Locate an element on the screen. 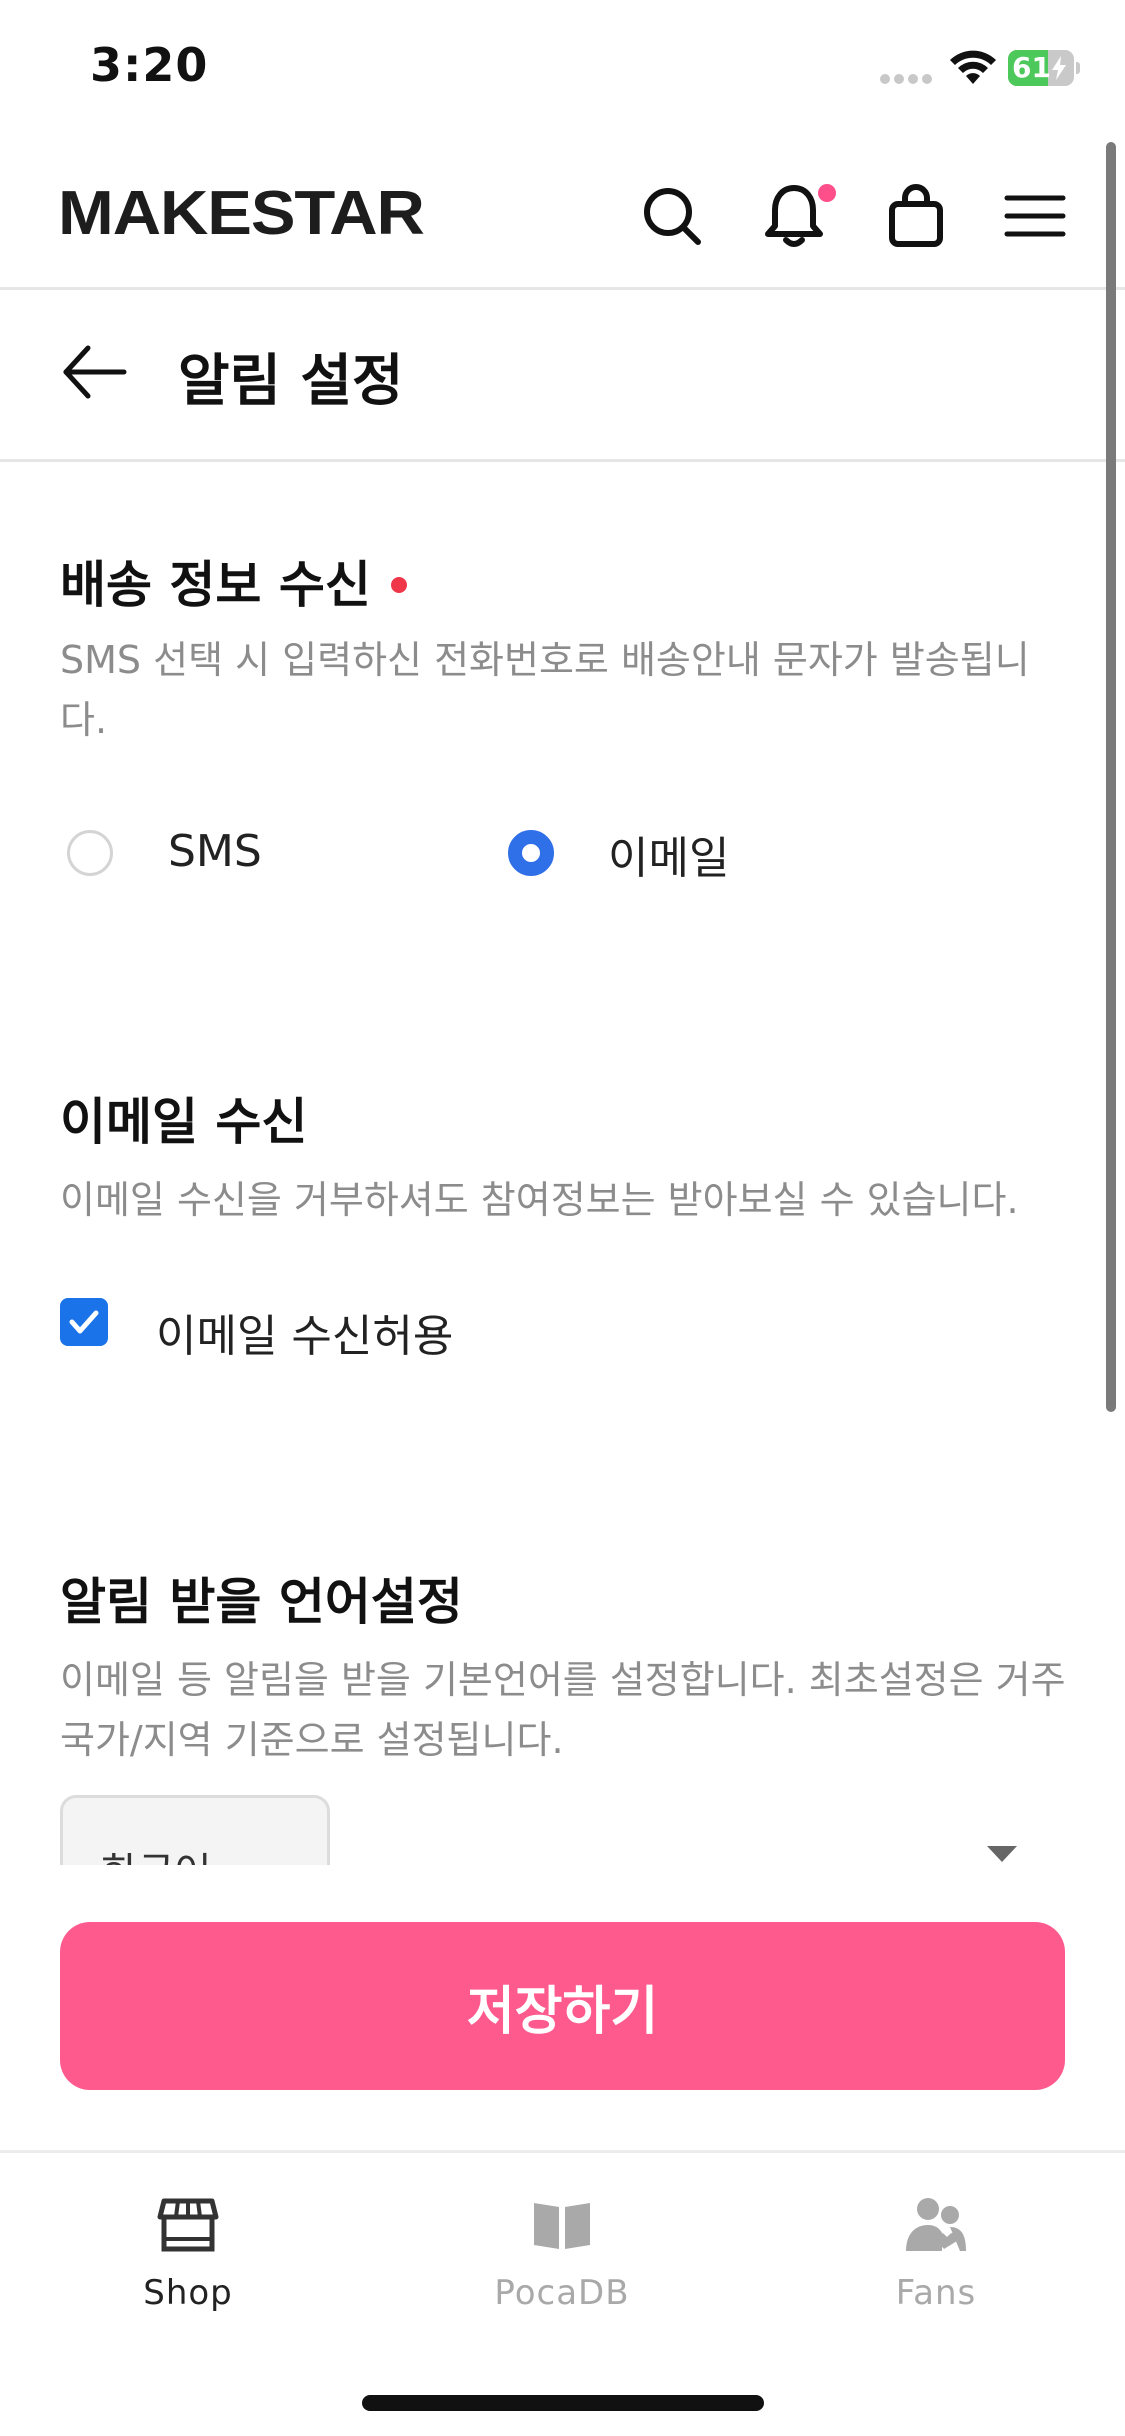 This screenshot has height=2436, width=1125. page-title: 알림 설정 is located at coordinates (291, 381).